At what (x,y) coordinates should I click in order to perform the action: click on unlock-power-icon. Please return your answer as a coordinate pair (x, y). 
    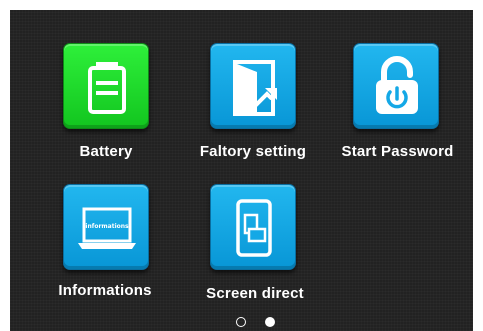
    Looking at the image, I should click on (397, 85).